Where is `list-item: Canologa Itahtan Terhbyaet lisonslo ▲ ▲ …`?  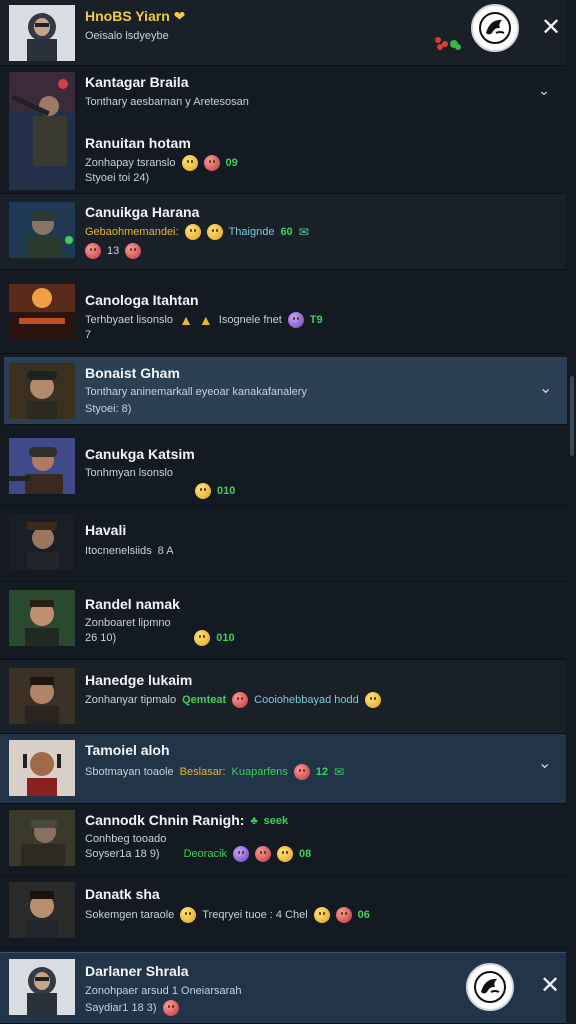
list-item: Canologa Itahtan Terhbyaet lisonslo ▲ ▲ … is located at coordinates (283, 312).